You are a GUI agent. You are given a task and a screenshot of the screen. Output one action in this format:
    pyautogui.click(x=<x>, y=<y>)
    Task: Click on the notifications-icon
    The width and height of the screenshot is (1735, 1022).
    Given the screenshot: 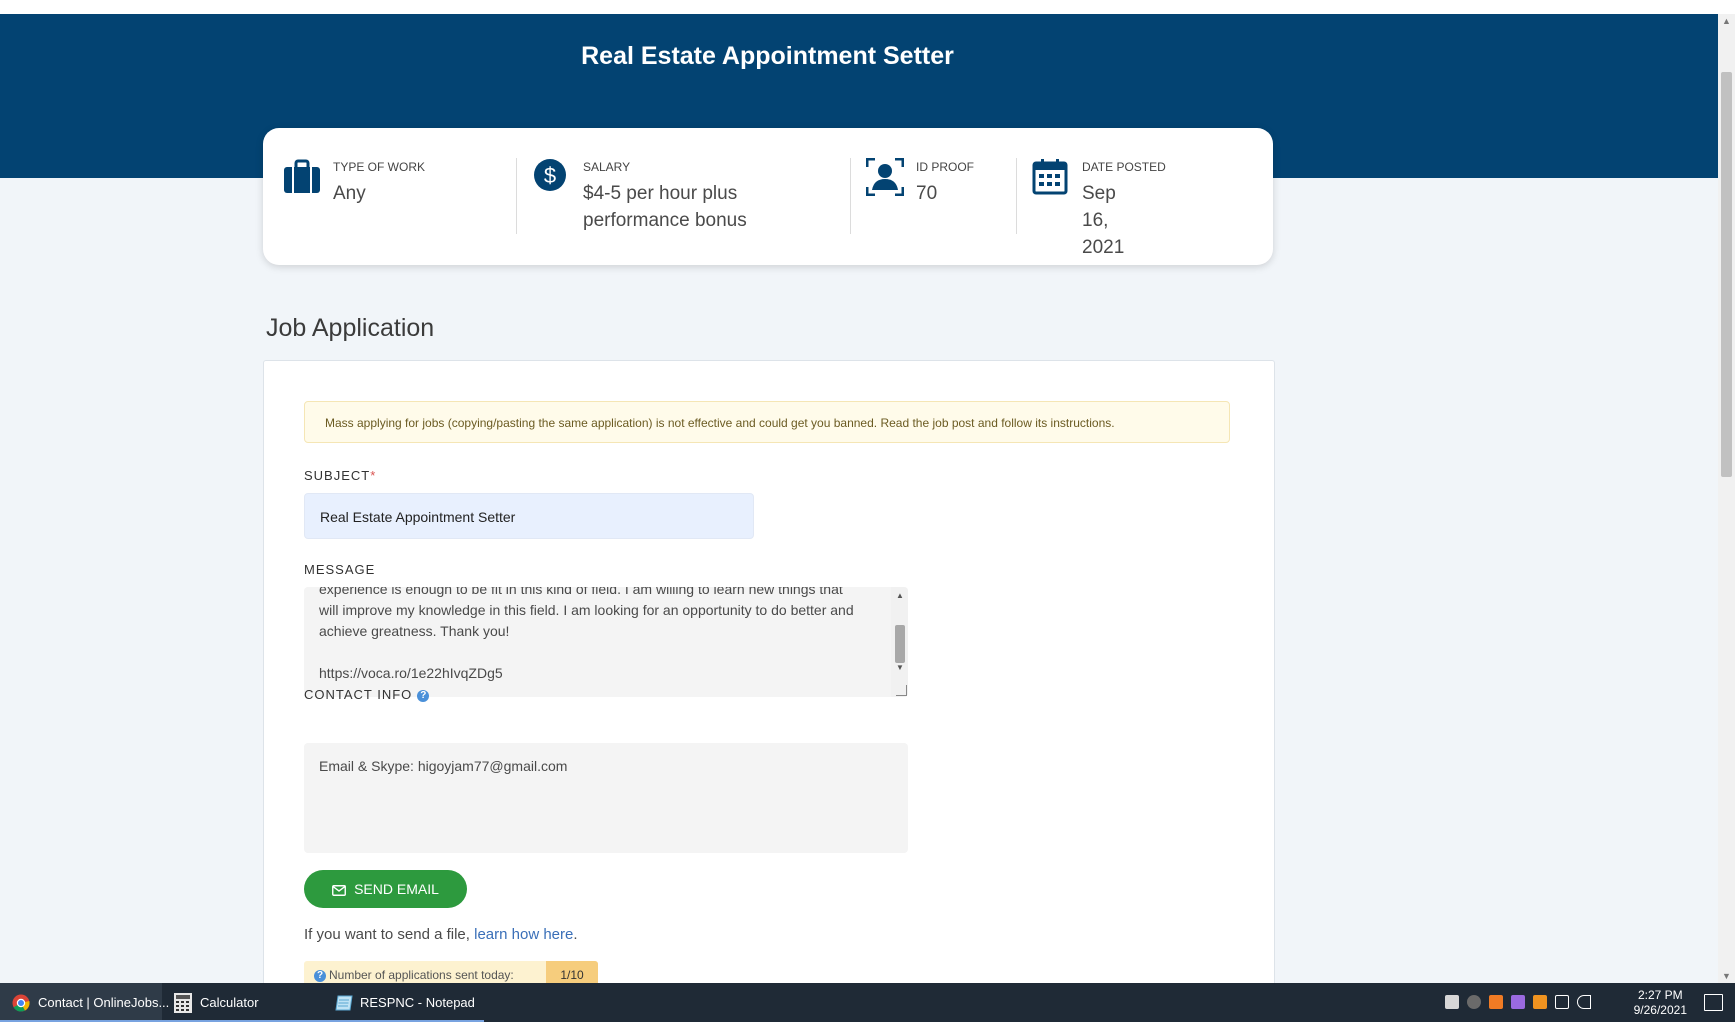 What is the action you would take?
    pyautogui.click(x=1713, y=1002)
    